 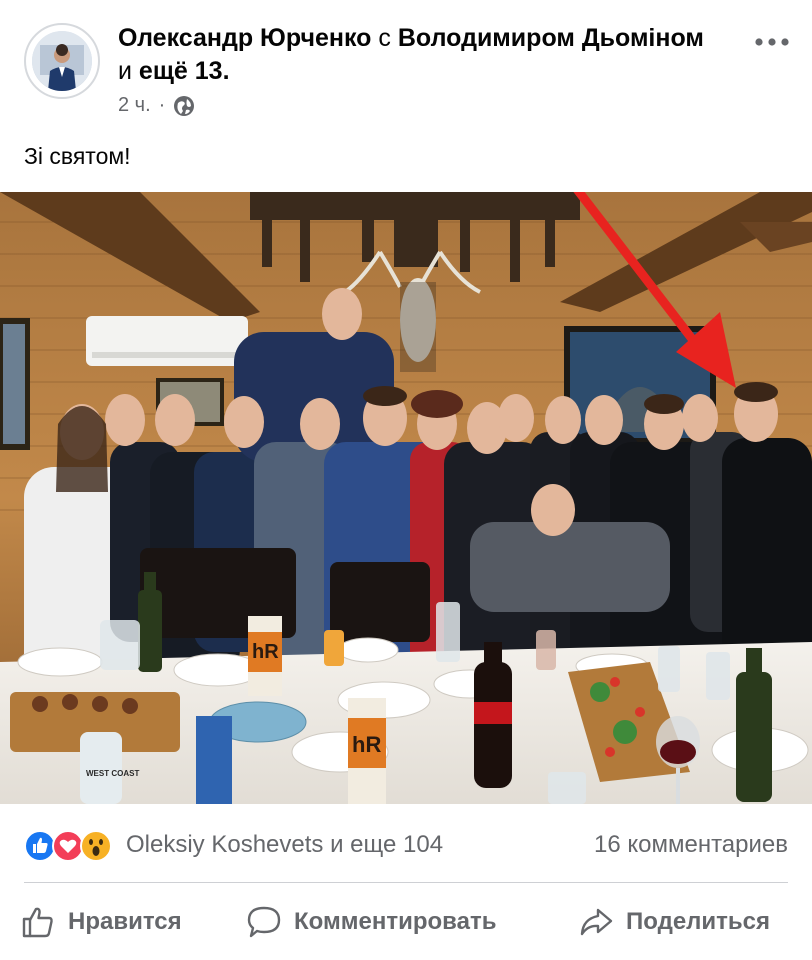 I want to click on comment-button: Комментировать, so click(x=371, y=922).